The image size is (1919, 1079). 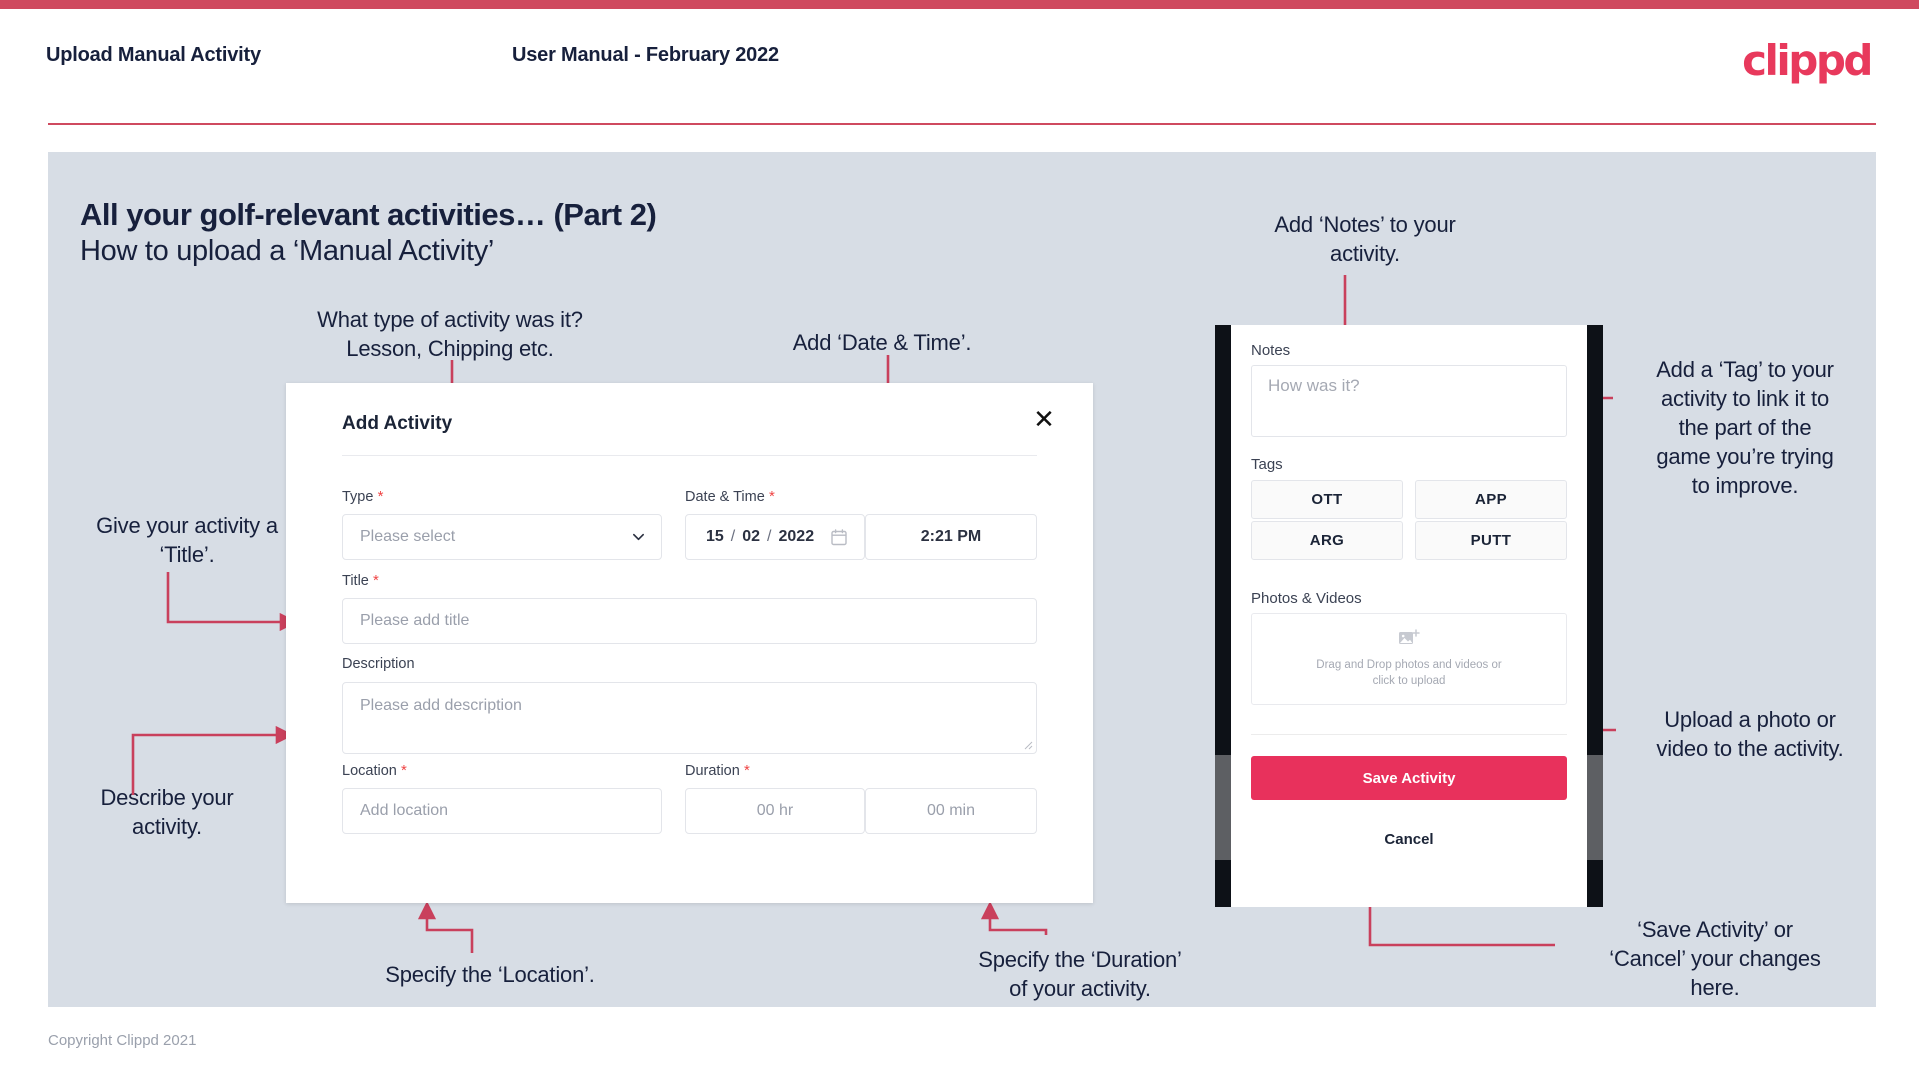 What do you see at coordinates (502, 537) in the screenshot?
I see `type-select: Please select` at bounding box center [502, 537].